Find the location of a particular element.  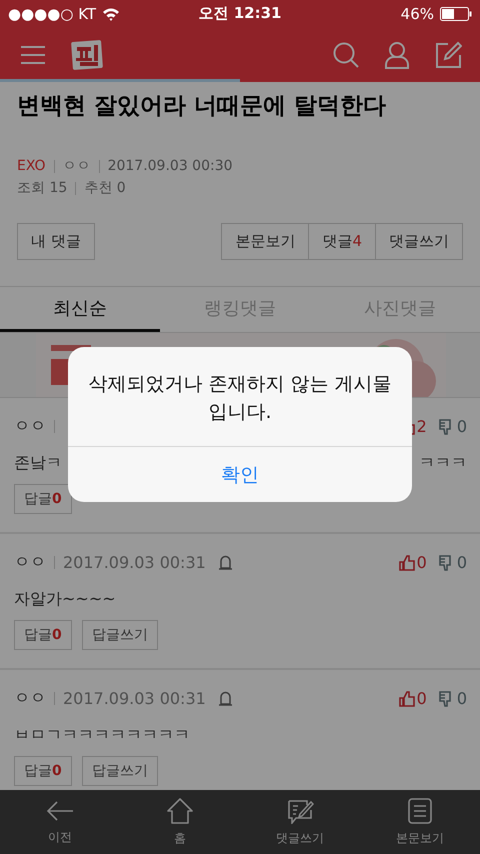

document-icon is located at coordinates (420, 811).